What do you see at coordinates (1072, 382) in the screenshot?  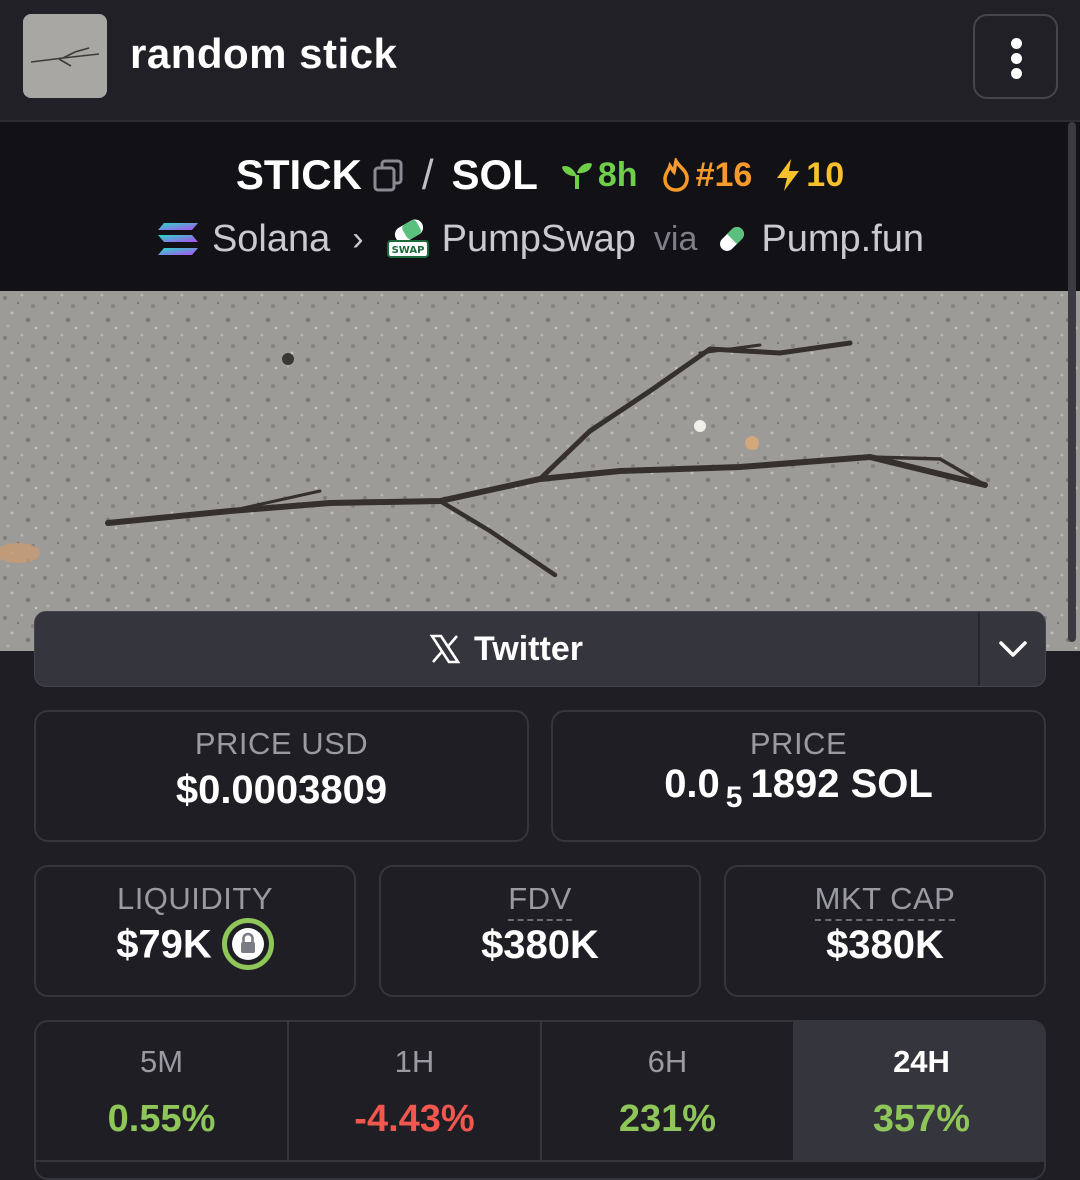 I see `page-scrollbar` at bounding box center [1072, 382].